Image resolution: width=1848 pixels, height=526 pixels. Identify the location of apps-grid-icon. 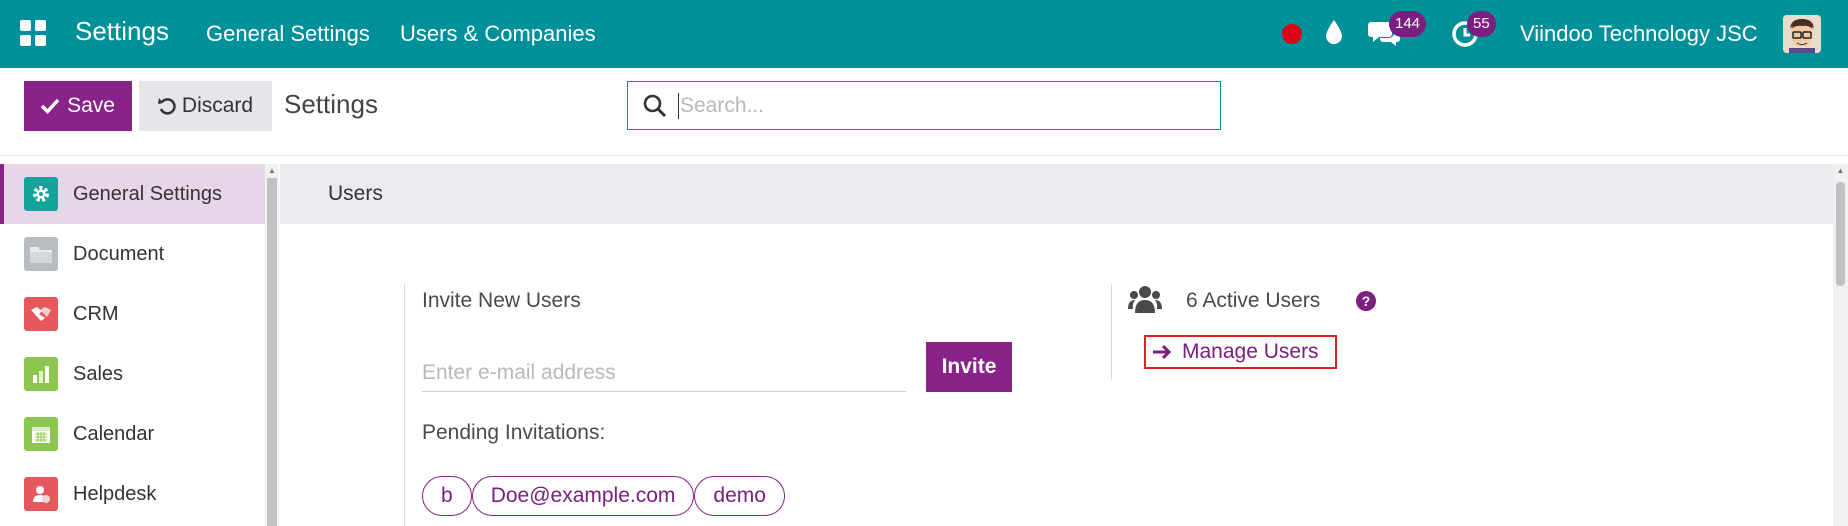
(33, 33).